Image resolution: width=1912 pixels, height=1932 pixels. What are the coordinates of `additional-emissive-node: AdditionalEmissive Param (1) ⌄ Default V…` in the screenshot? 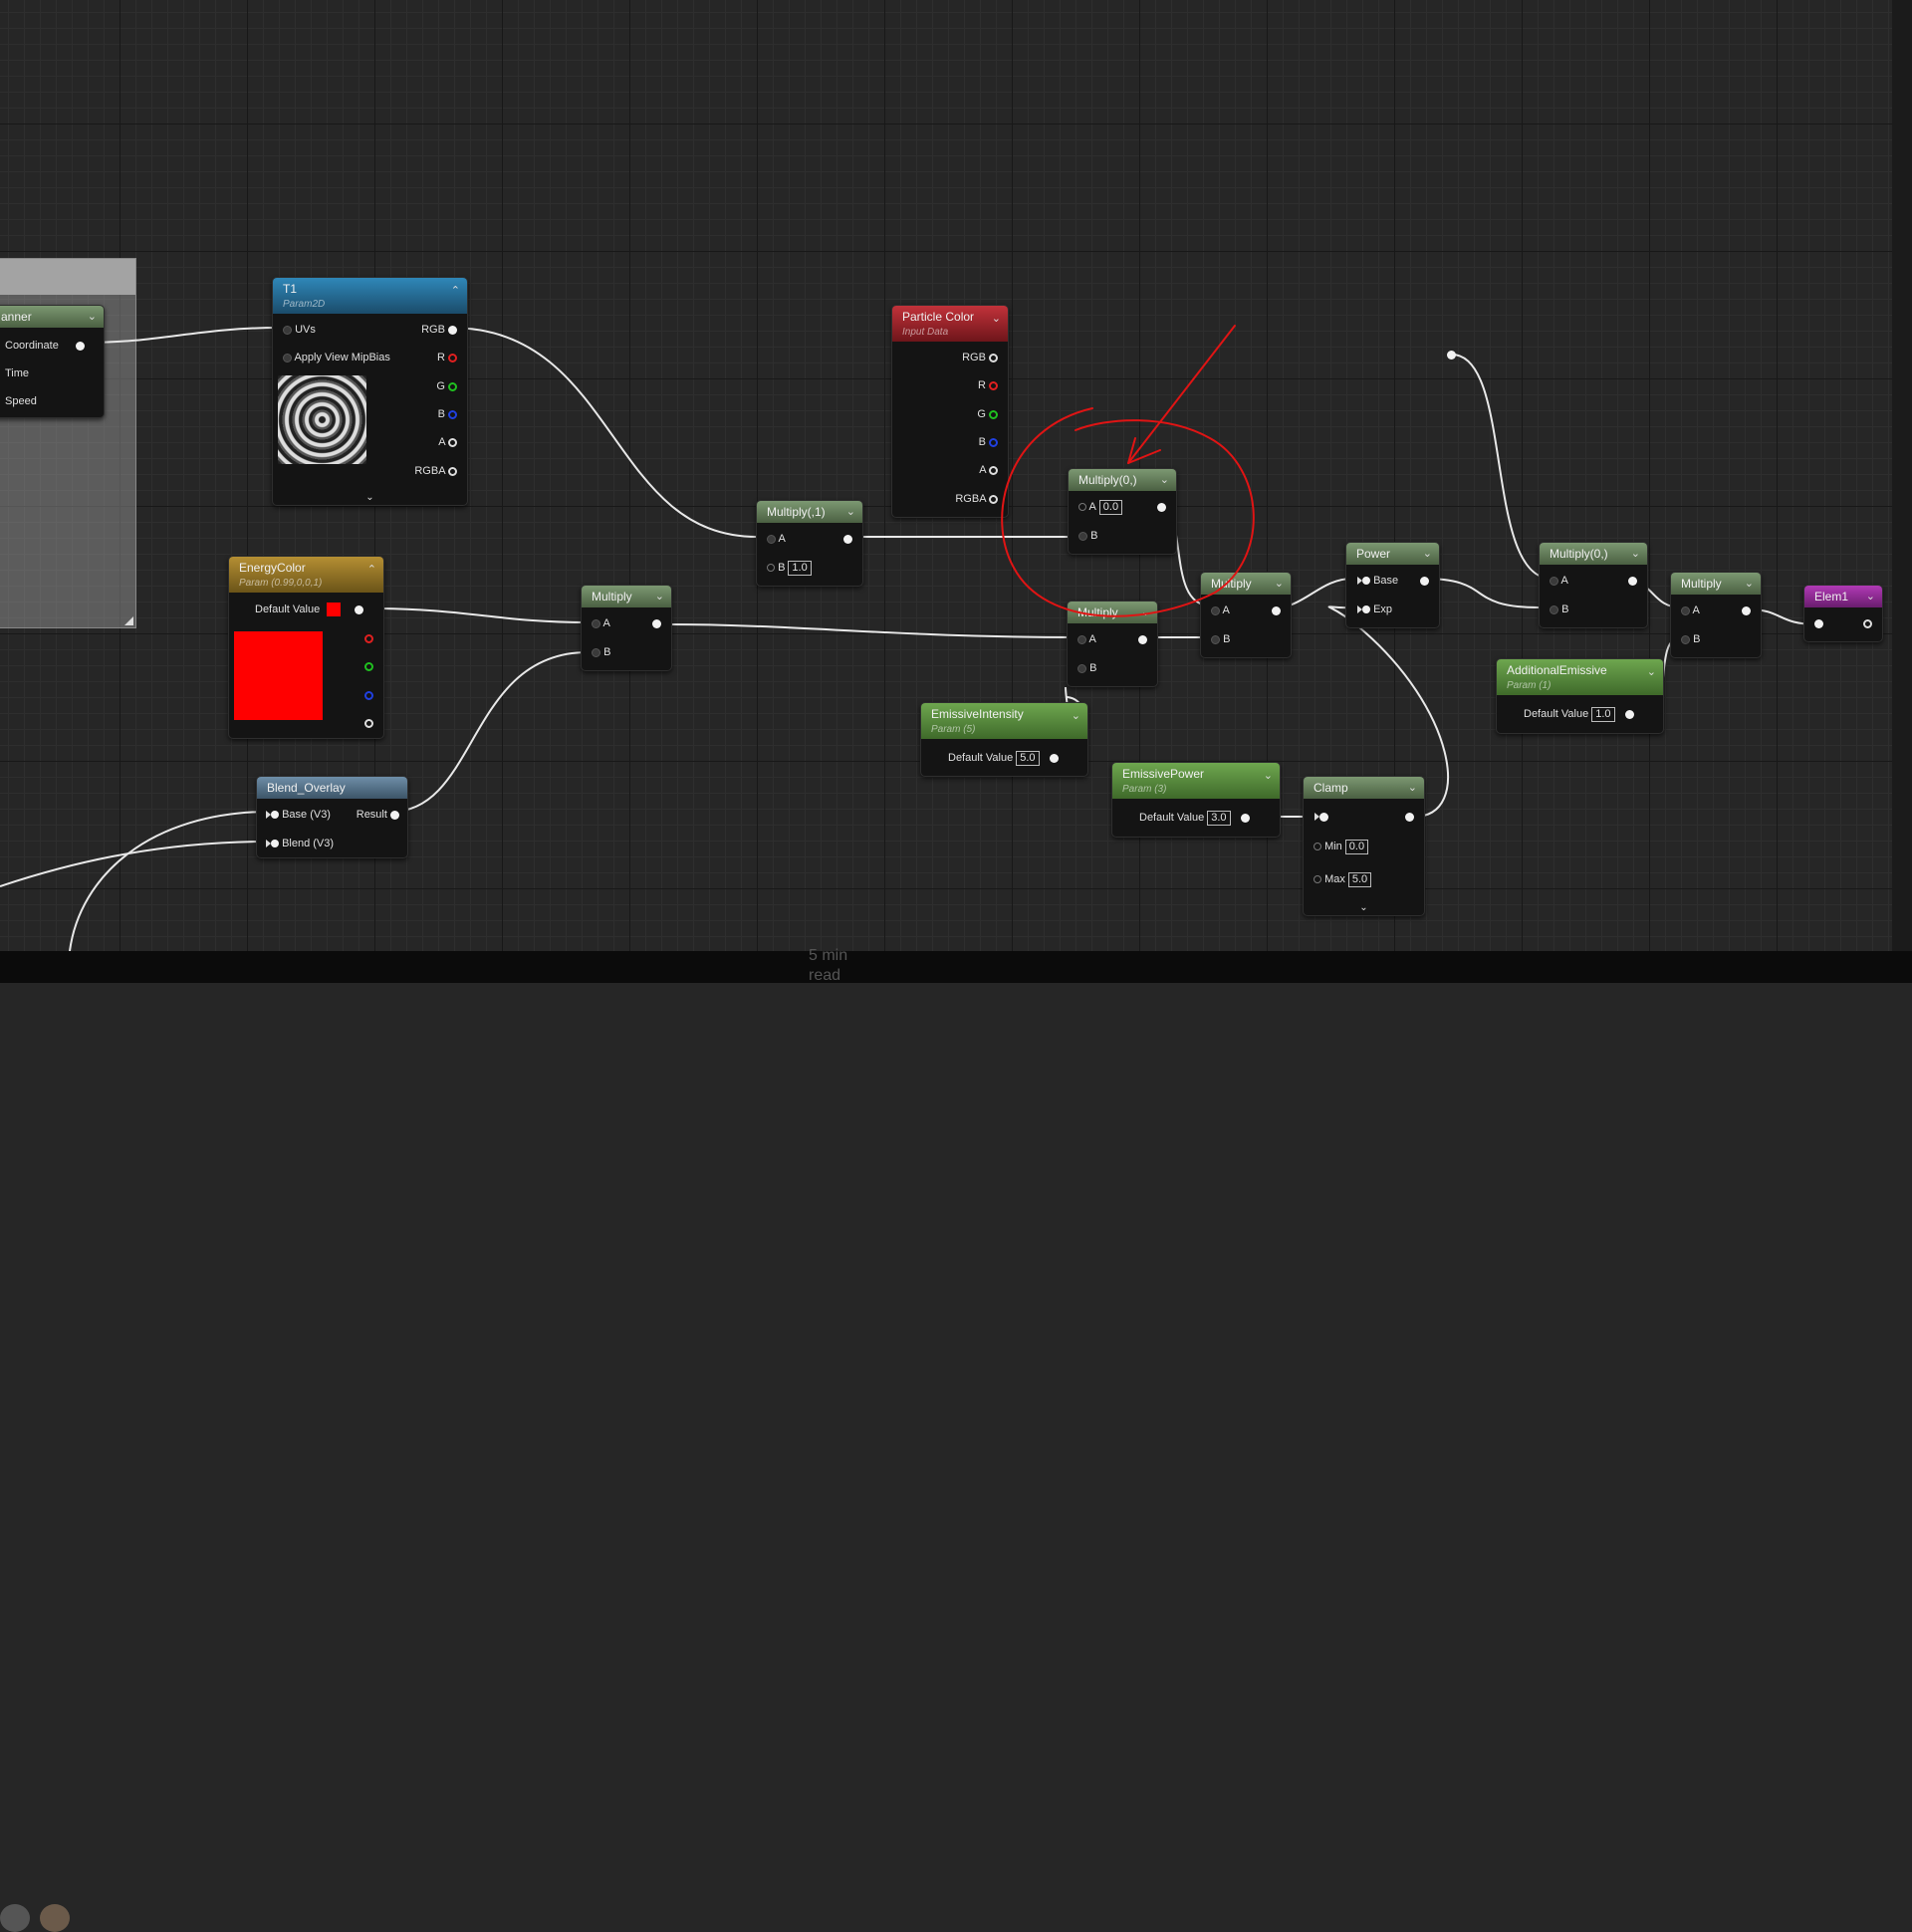 It's located at (1580, 696).